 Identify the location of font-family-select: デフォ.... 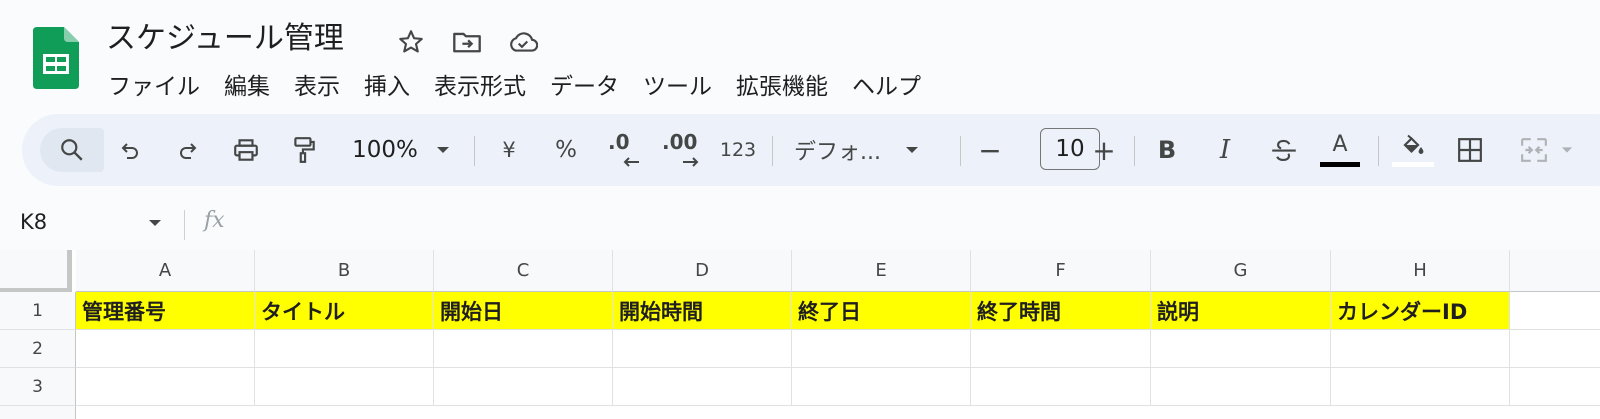
(868, 150).